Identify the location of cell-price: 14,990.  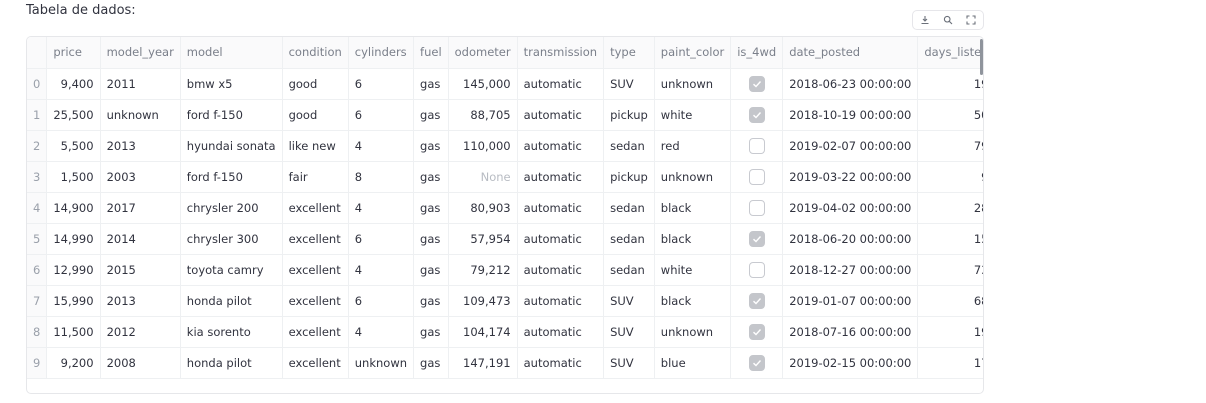
(73, 239).